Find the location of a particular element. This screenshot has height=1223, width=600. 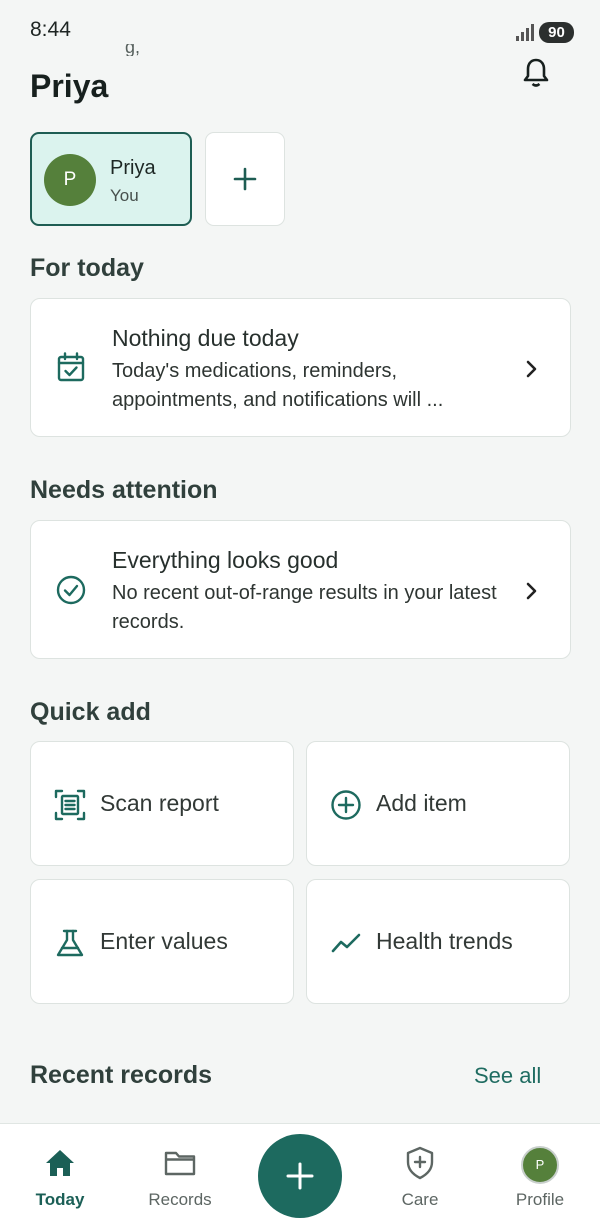

quick-add-label: Add item is located at coordinates (421, 803).